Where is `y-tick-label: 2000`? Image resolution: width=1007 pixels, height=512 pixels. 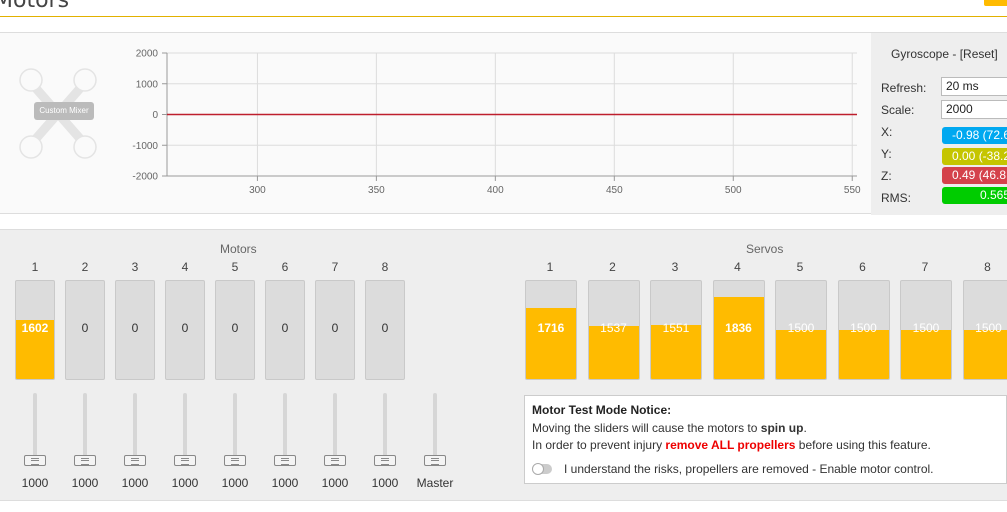 y-tick-label: 2000 is located at coordinates (147, 54).